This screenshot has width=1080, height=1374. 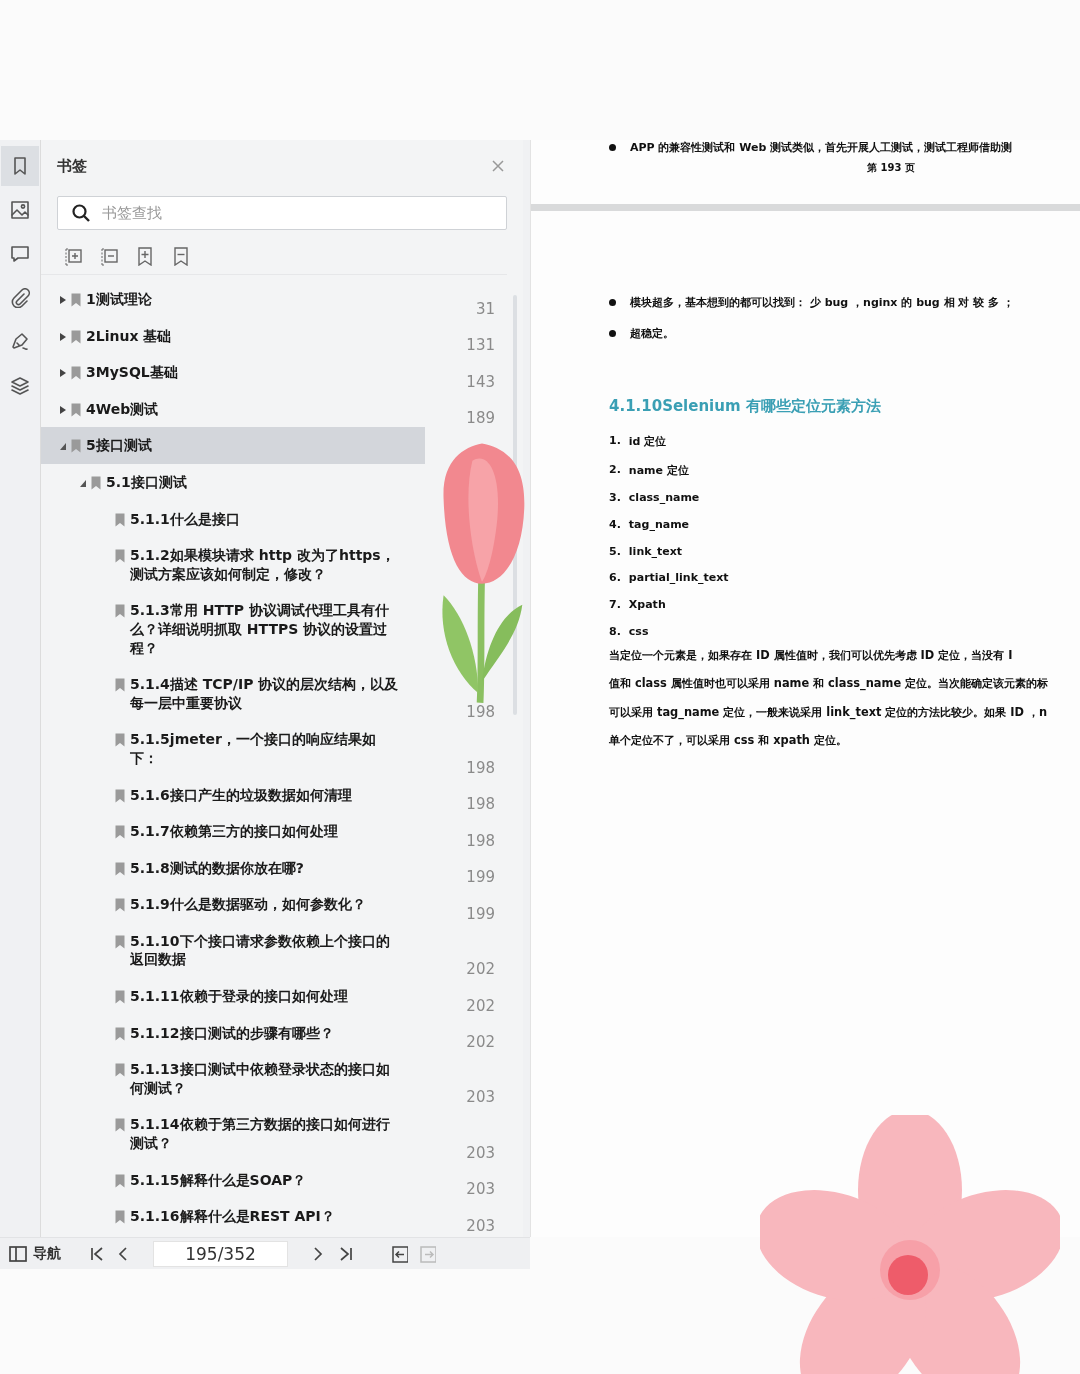 What do you see at coordinates (615, 441) in the screenshot?
I see `list-number: 1.` at bounding box center [615, 441].